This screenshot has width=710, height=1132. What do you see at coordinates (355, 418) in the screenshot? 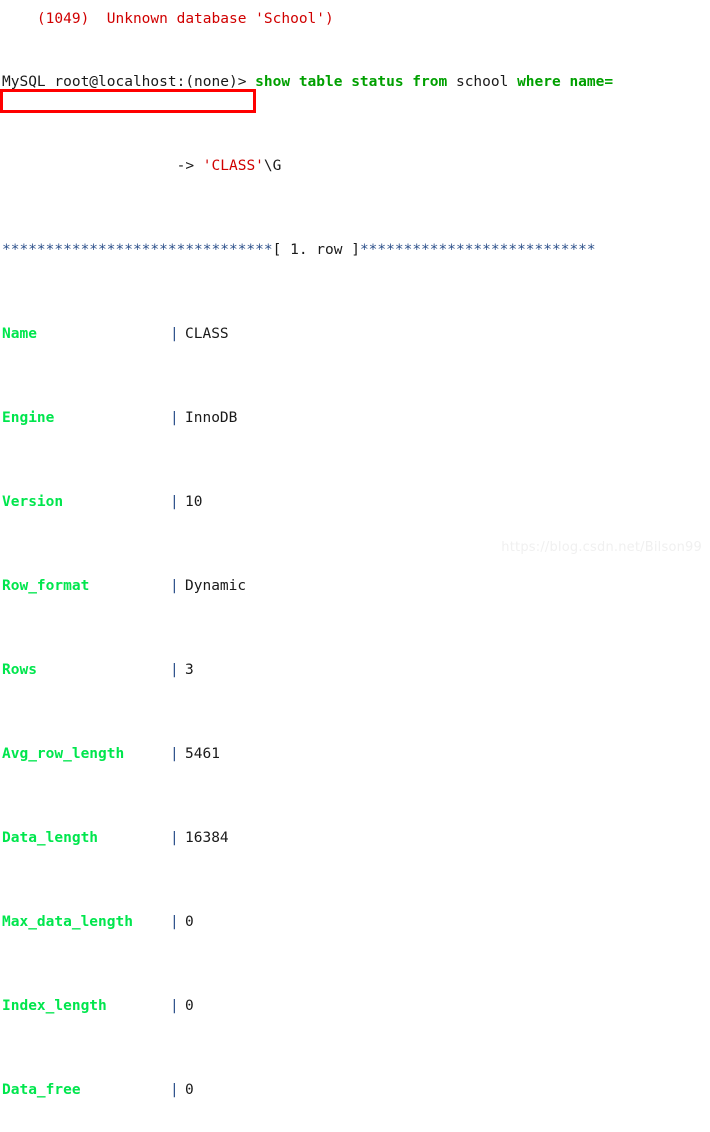
I see `table-row: Engine | InnoDB` at bounding box center [355, 418].